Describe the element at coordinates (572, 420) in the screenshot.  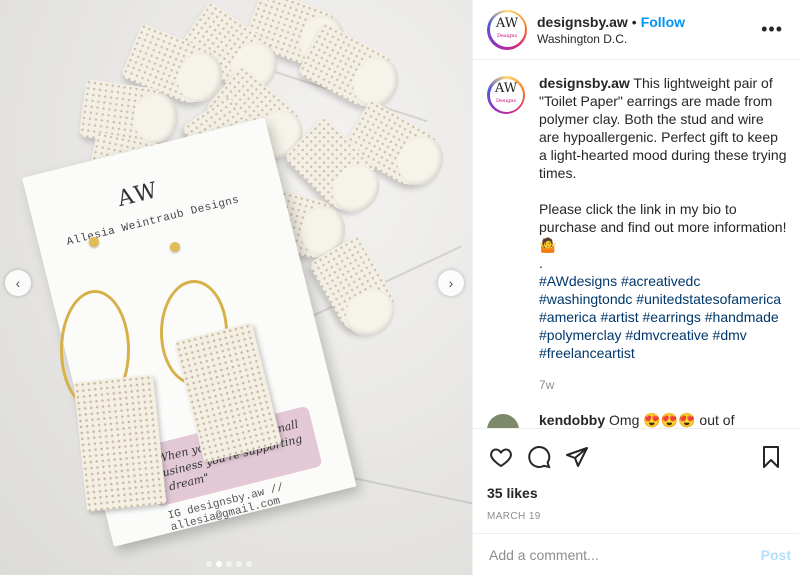
I see `commenter-username: kendobby` at that location.